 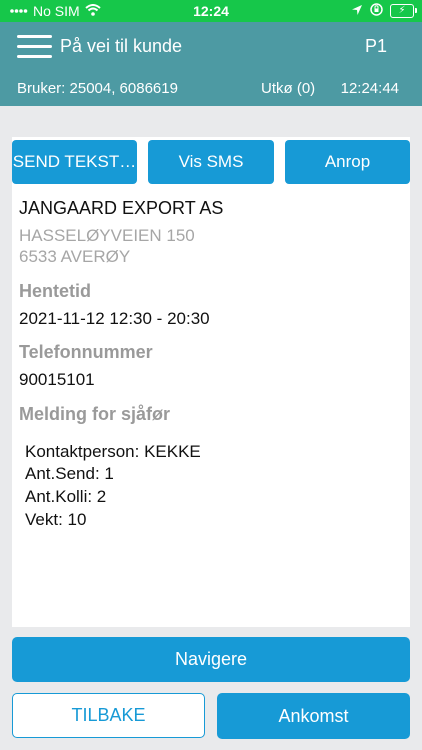 What do you see at coordinates (57, 379) in the screenshot?
I see `phone-value: 90015101` at bounding box center [57, 379].